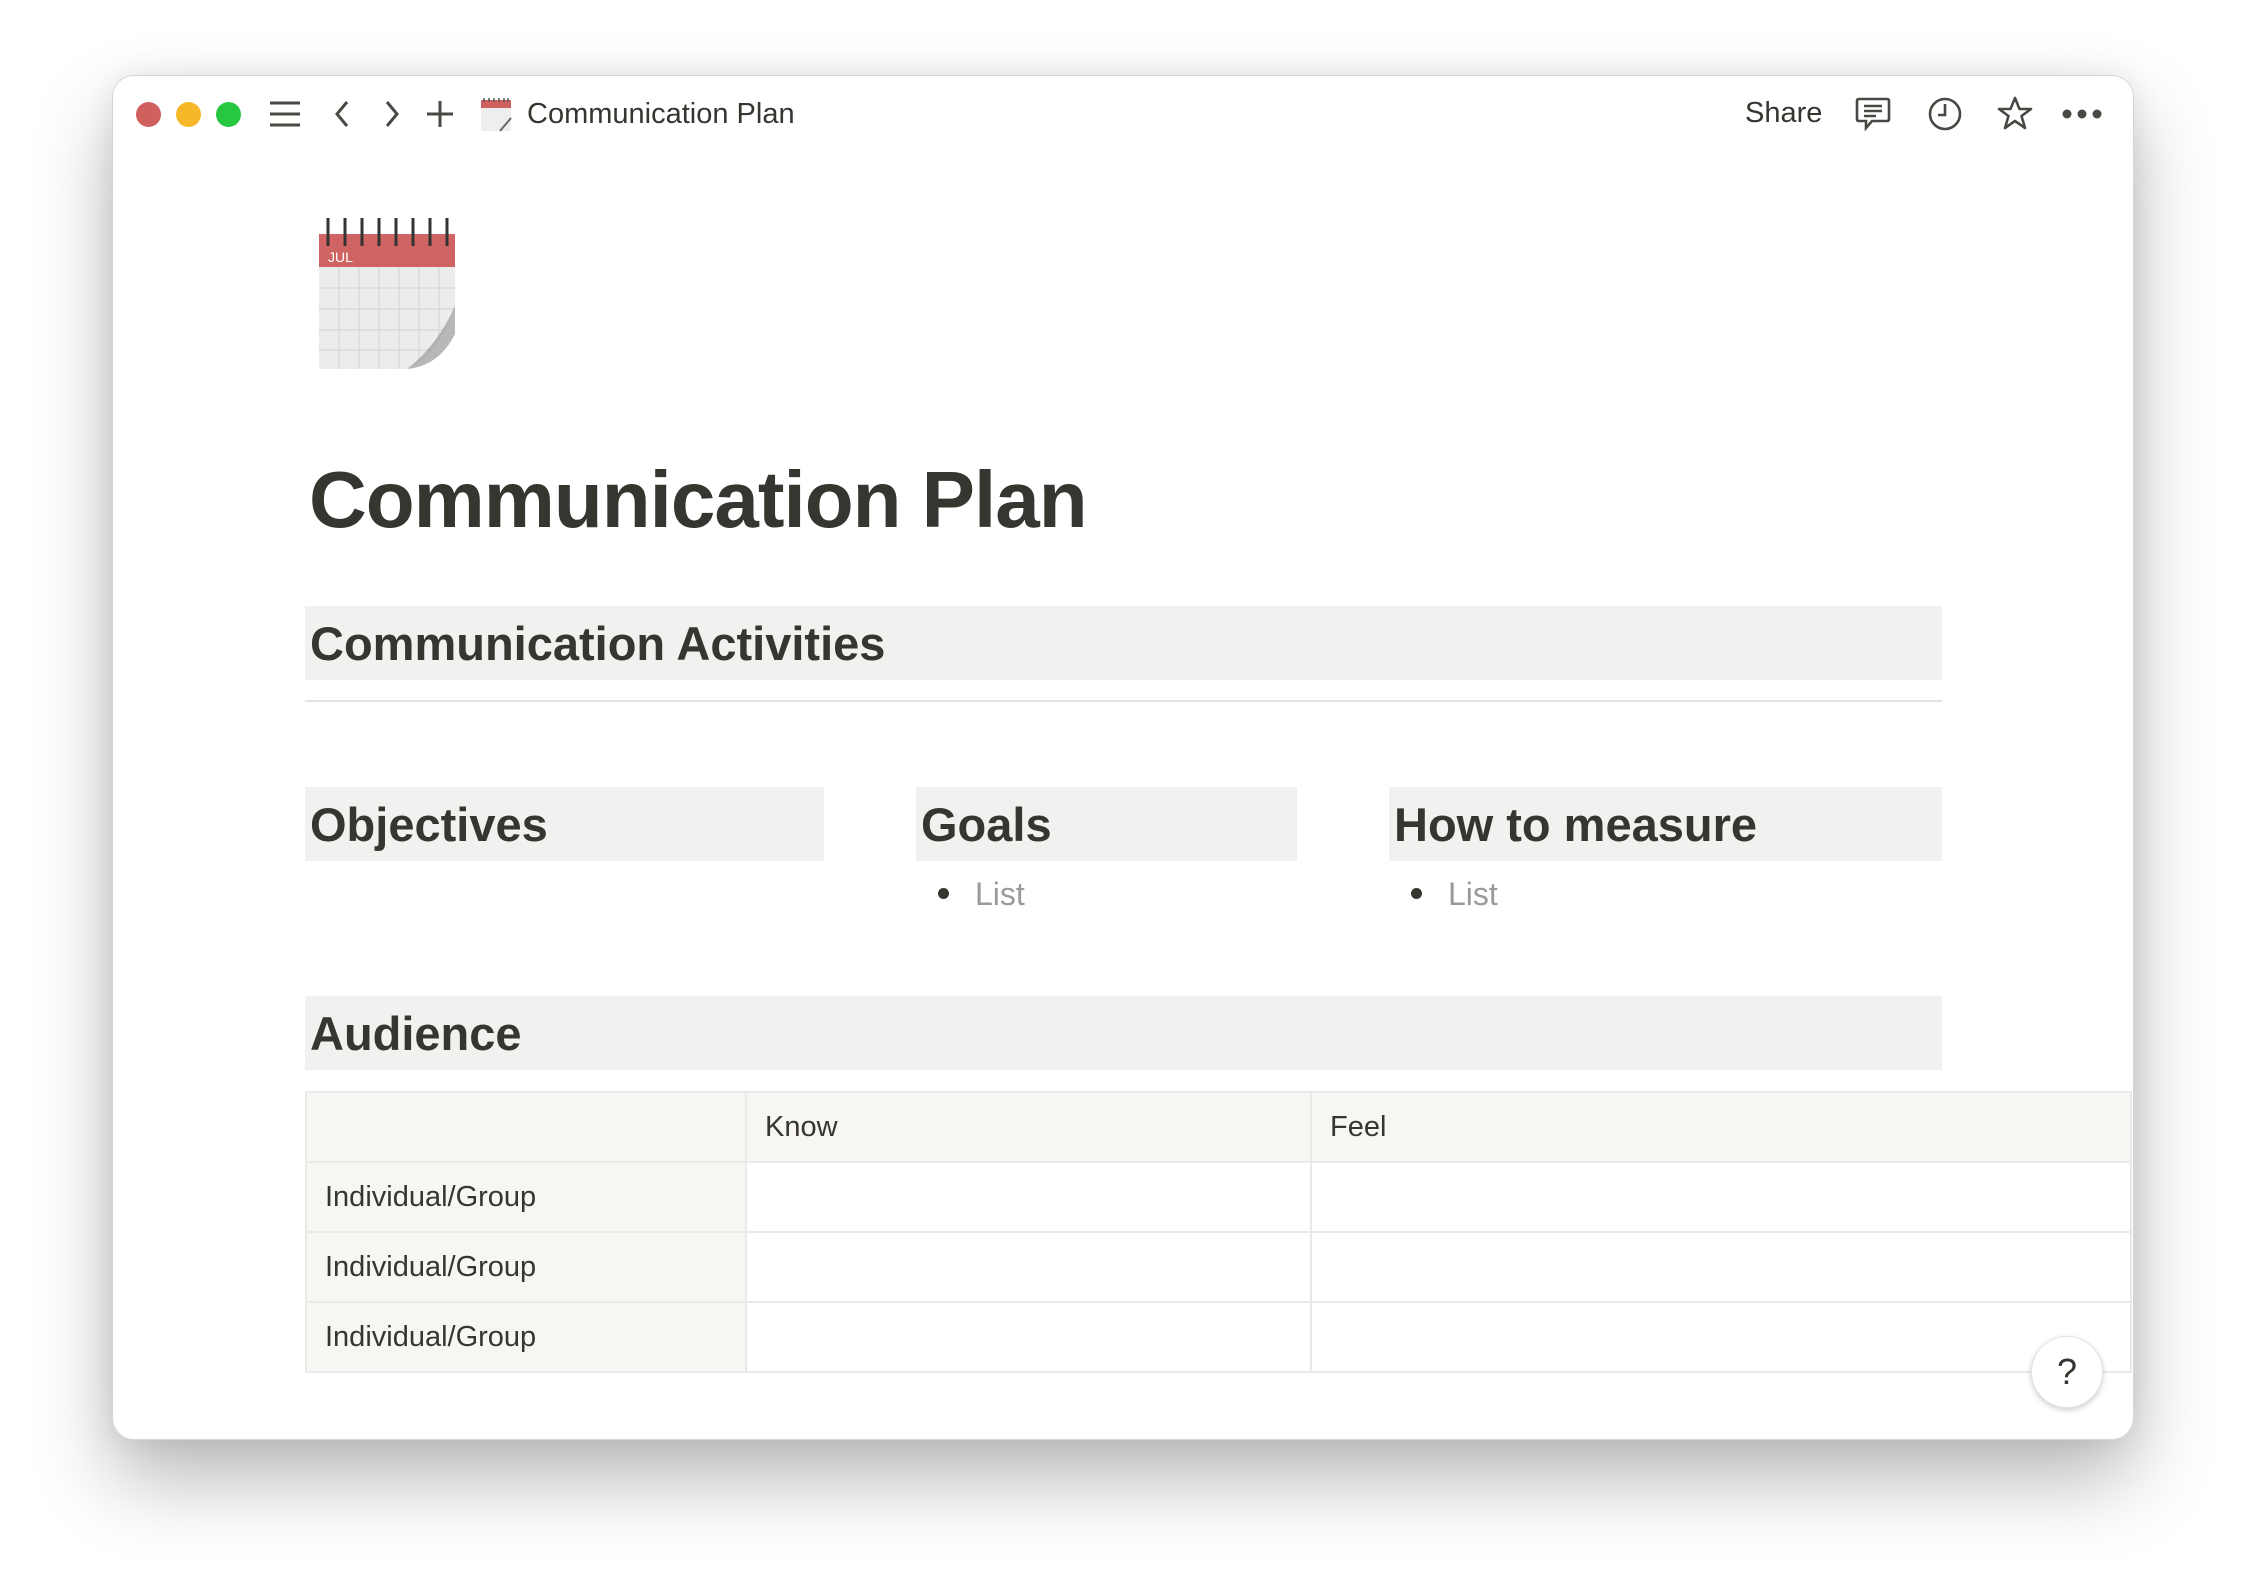  I want to click on table-header-row: Know Feel, so click(1218, 1127).